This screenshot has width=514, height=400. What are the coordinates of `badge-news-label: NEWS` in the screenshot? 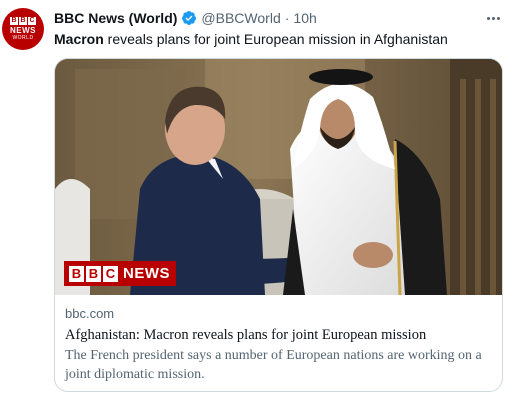 It's located at (146, 273).